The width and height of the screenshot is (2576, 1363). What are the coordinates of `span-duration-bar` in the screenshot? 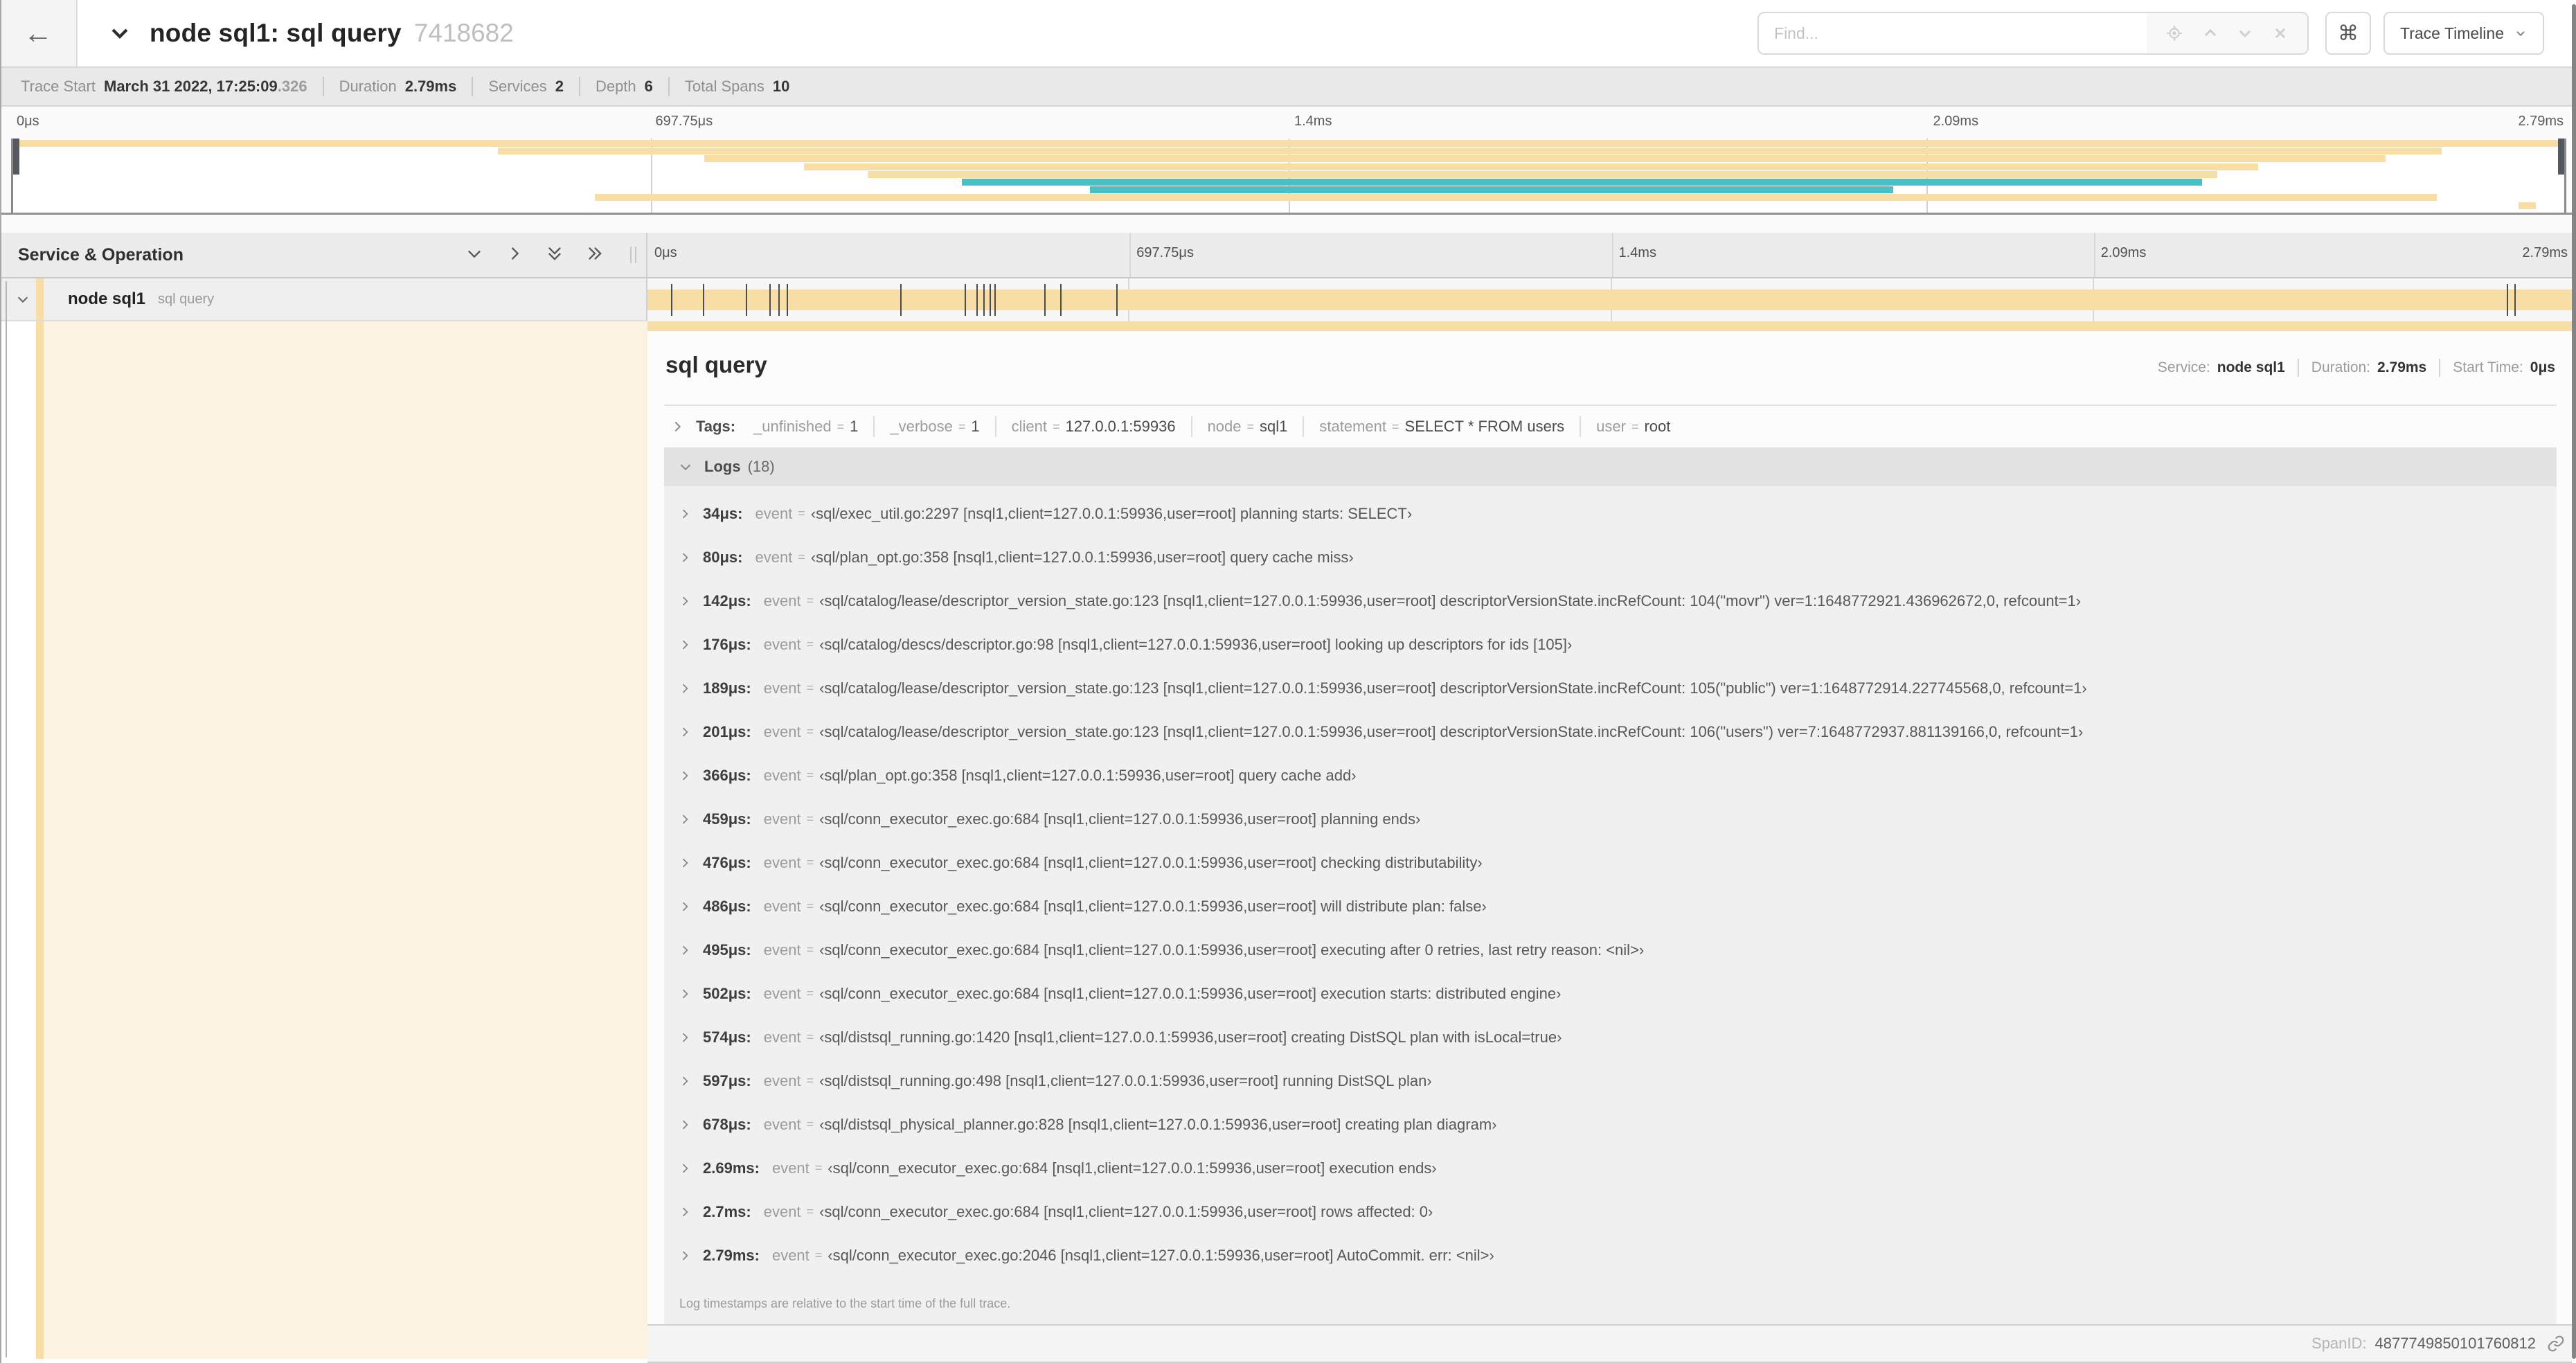 It's located at (1612, 300).